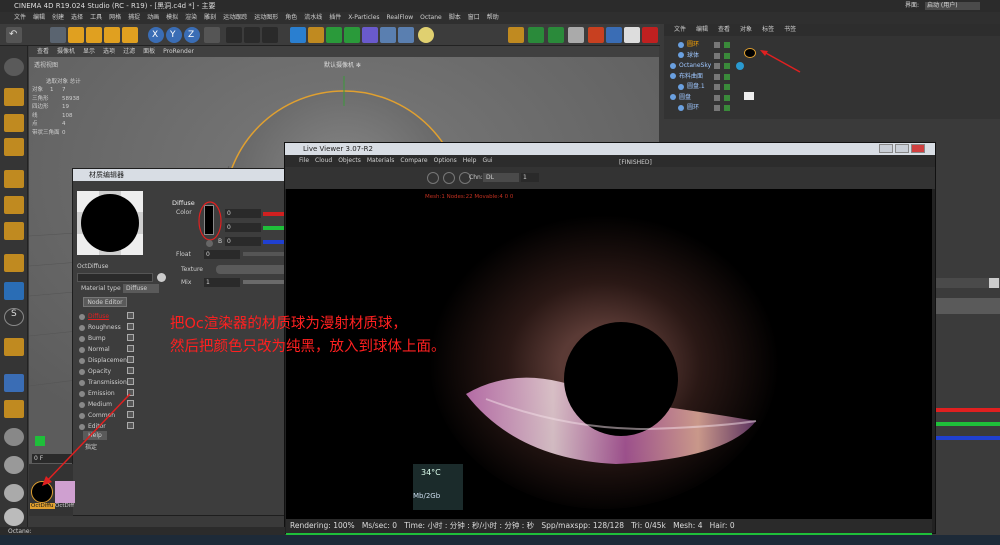  Describe the element at coordinates (119, 360) in the screenshot. I see `channel-row-displacement: Displacement` at that location.